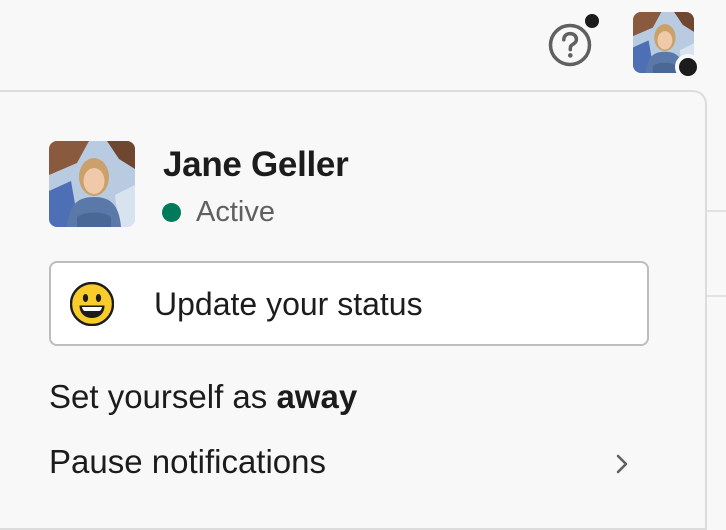 Image resolution: width=726 pixels, height=530 pixels. I want to click on set-away-item: Set yourself as away, so click(203, 397).